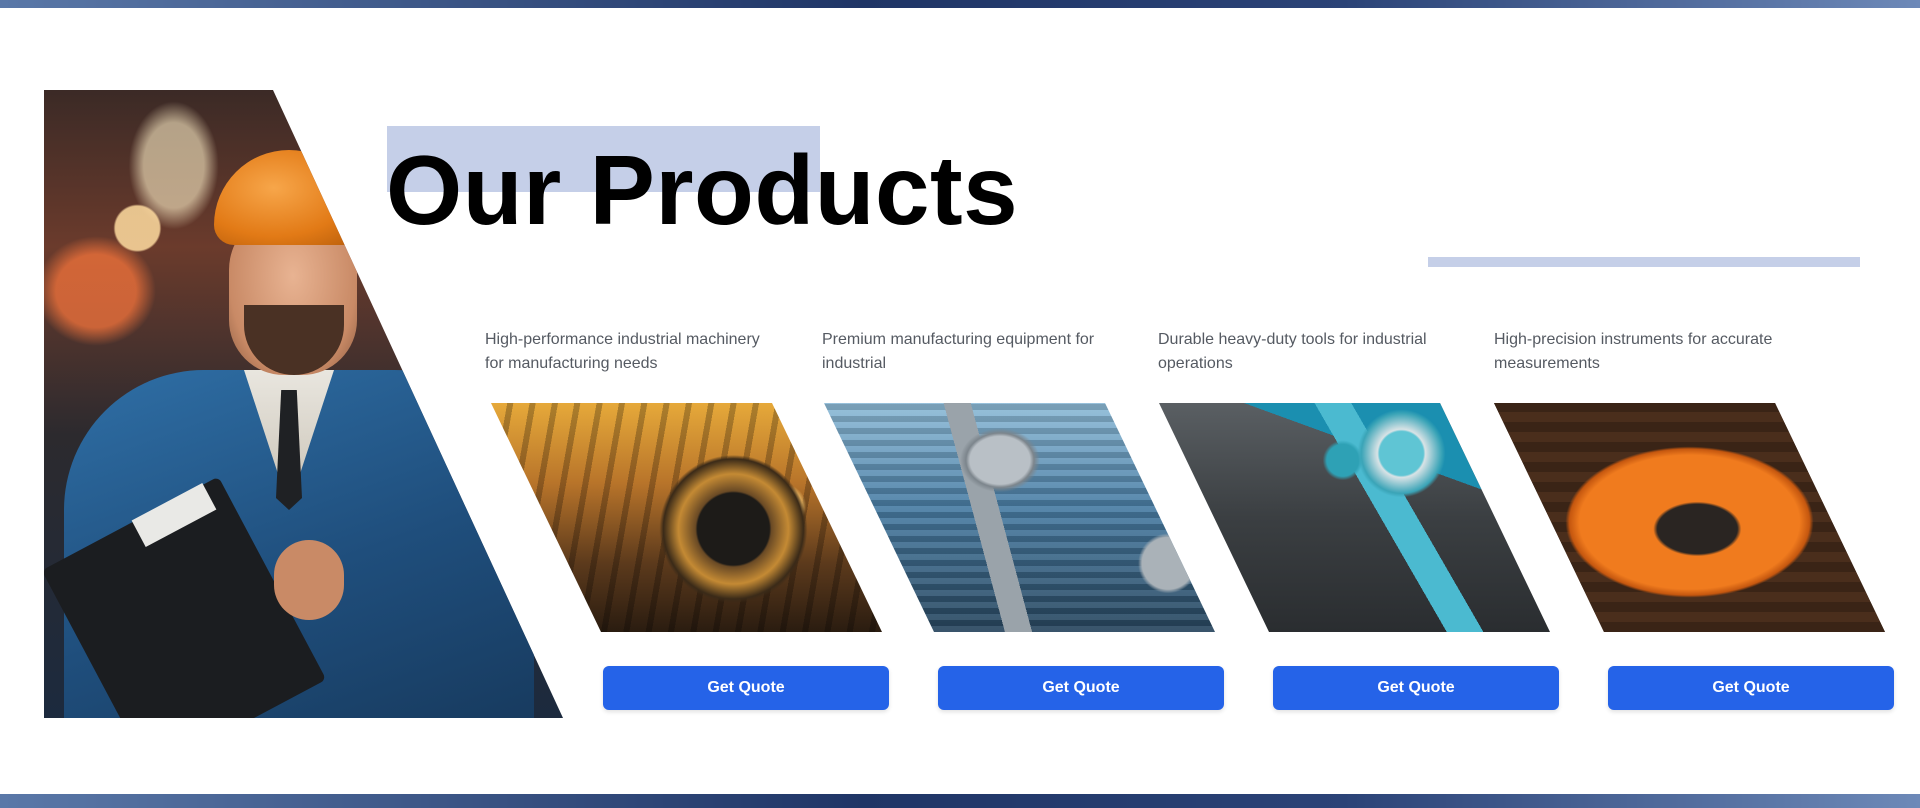 Image resolution: width=1920 pixels, height=808 pixels. Describe the element at coordinates (960, 801) in the screenshot. I see `bottom-gradient-bar` at that location.